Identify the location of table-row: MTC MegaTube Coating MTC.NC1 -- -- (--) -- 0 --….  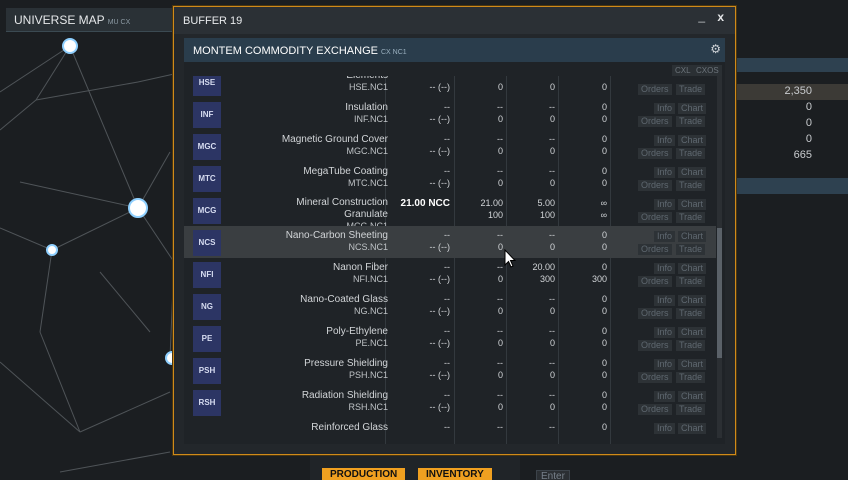
(450, 178).